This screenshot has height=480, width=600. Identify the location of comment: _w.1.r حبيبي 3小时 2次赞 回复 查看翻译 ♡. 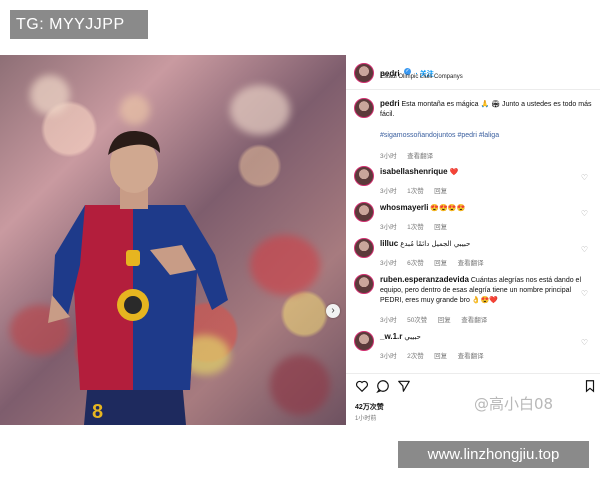
(473, 345).